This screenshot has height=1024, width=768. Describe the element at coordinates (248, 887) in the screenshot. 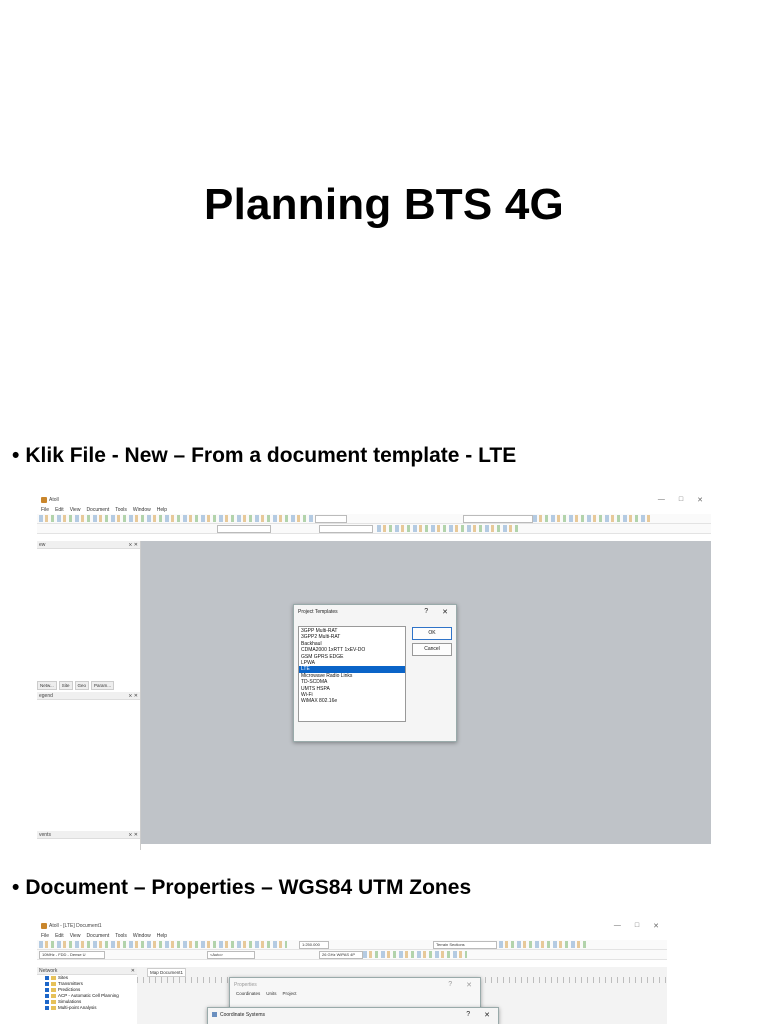

I see `bullet-2-text: Document – Properties – WGS84 UTM Zones` at that location.